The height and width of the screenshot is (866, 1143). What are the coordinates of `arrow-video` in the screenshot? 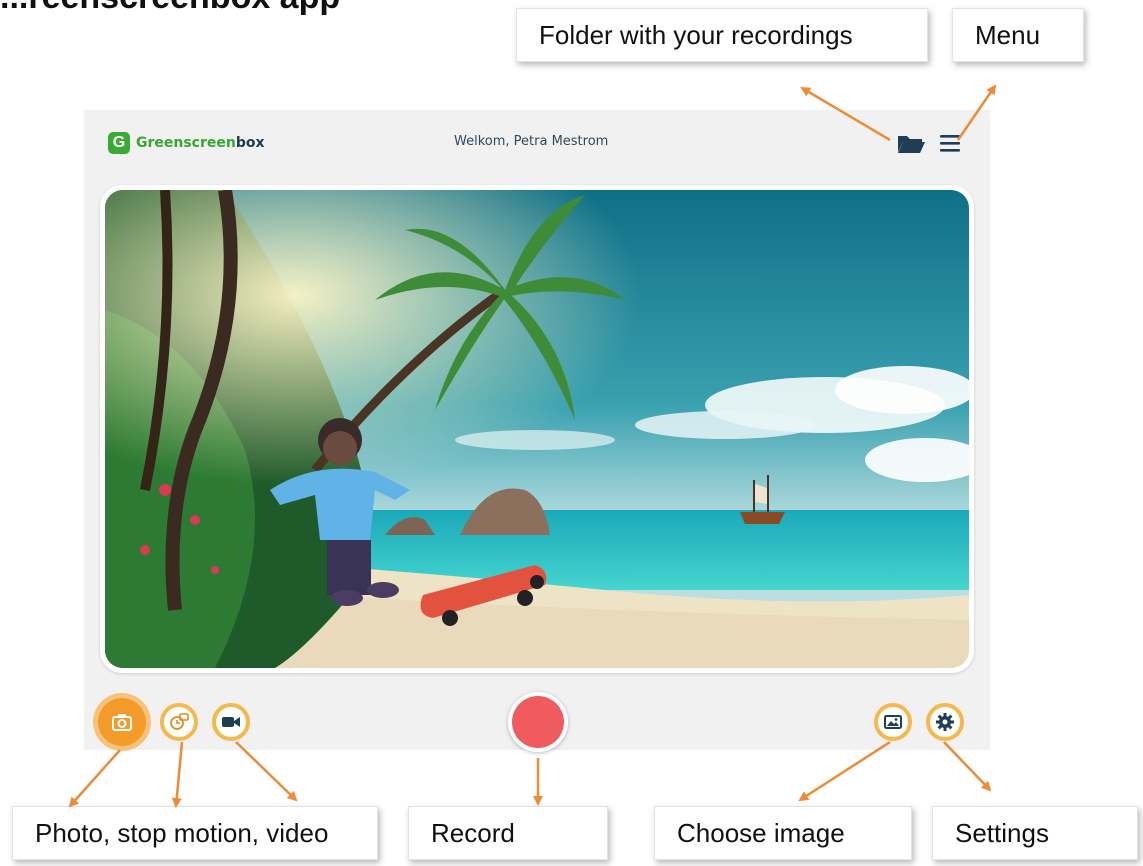 It's located at (266, 771).